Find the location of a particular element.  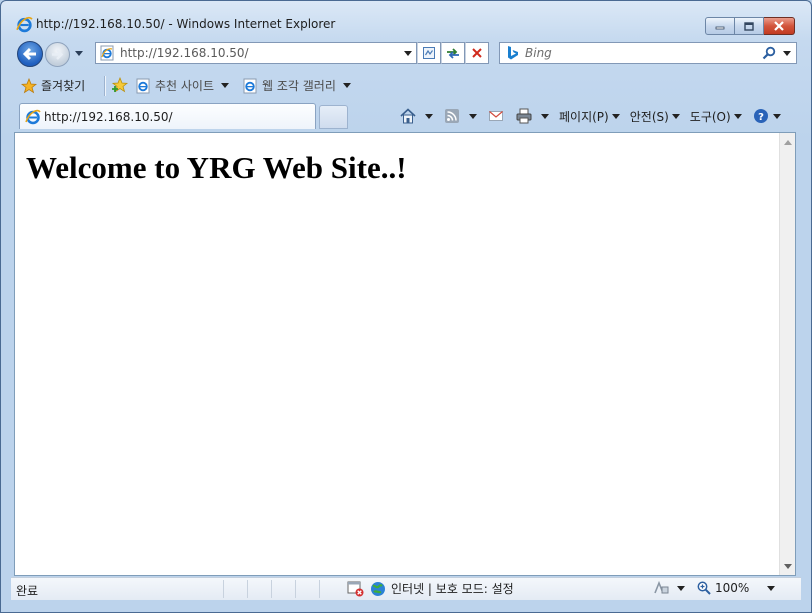

mail-icon is located at coordinates (496, 116).